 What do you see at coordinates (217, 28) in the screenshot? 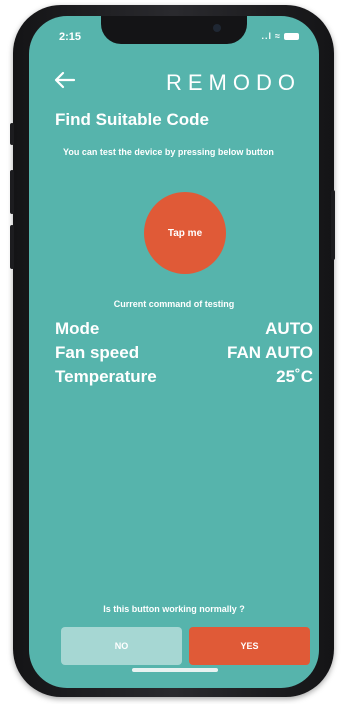
I see `front-camera` at bounding box center [217, 28].